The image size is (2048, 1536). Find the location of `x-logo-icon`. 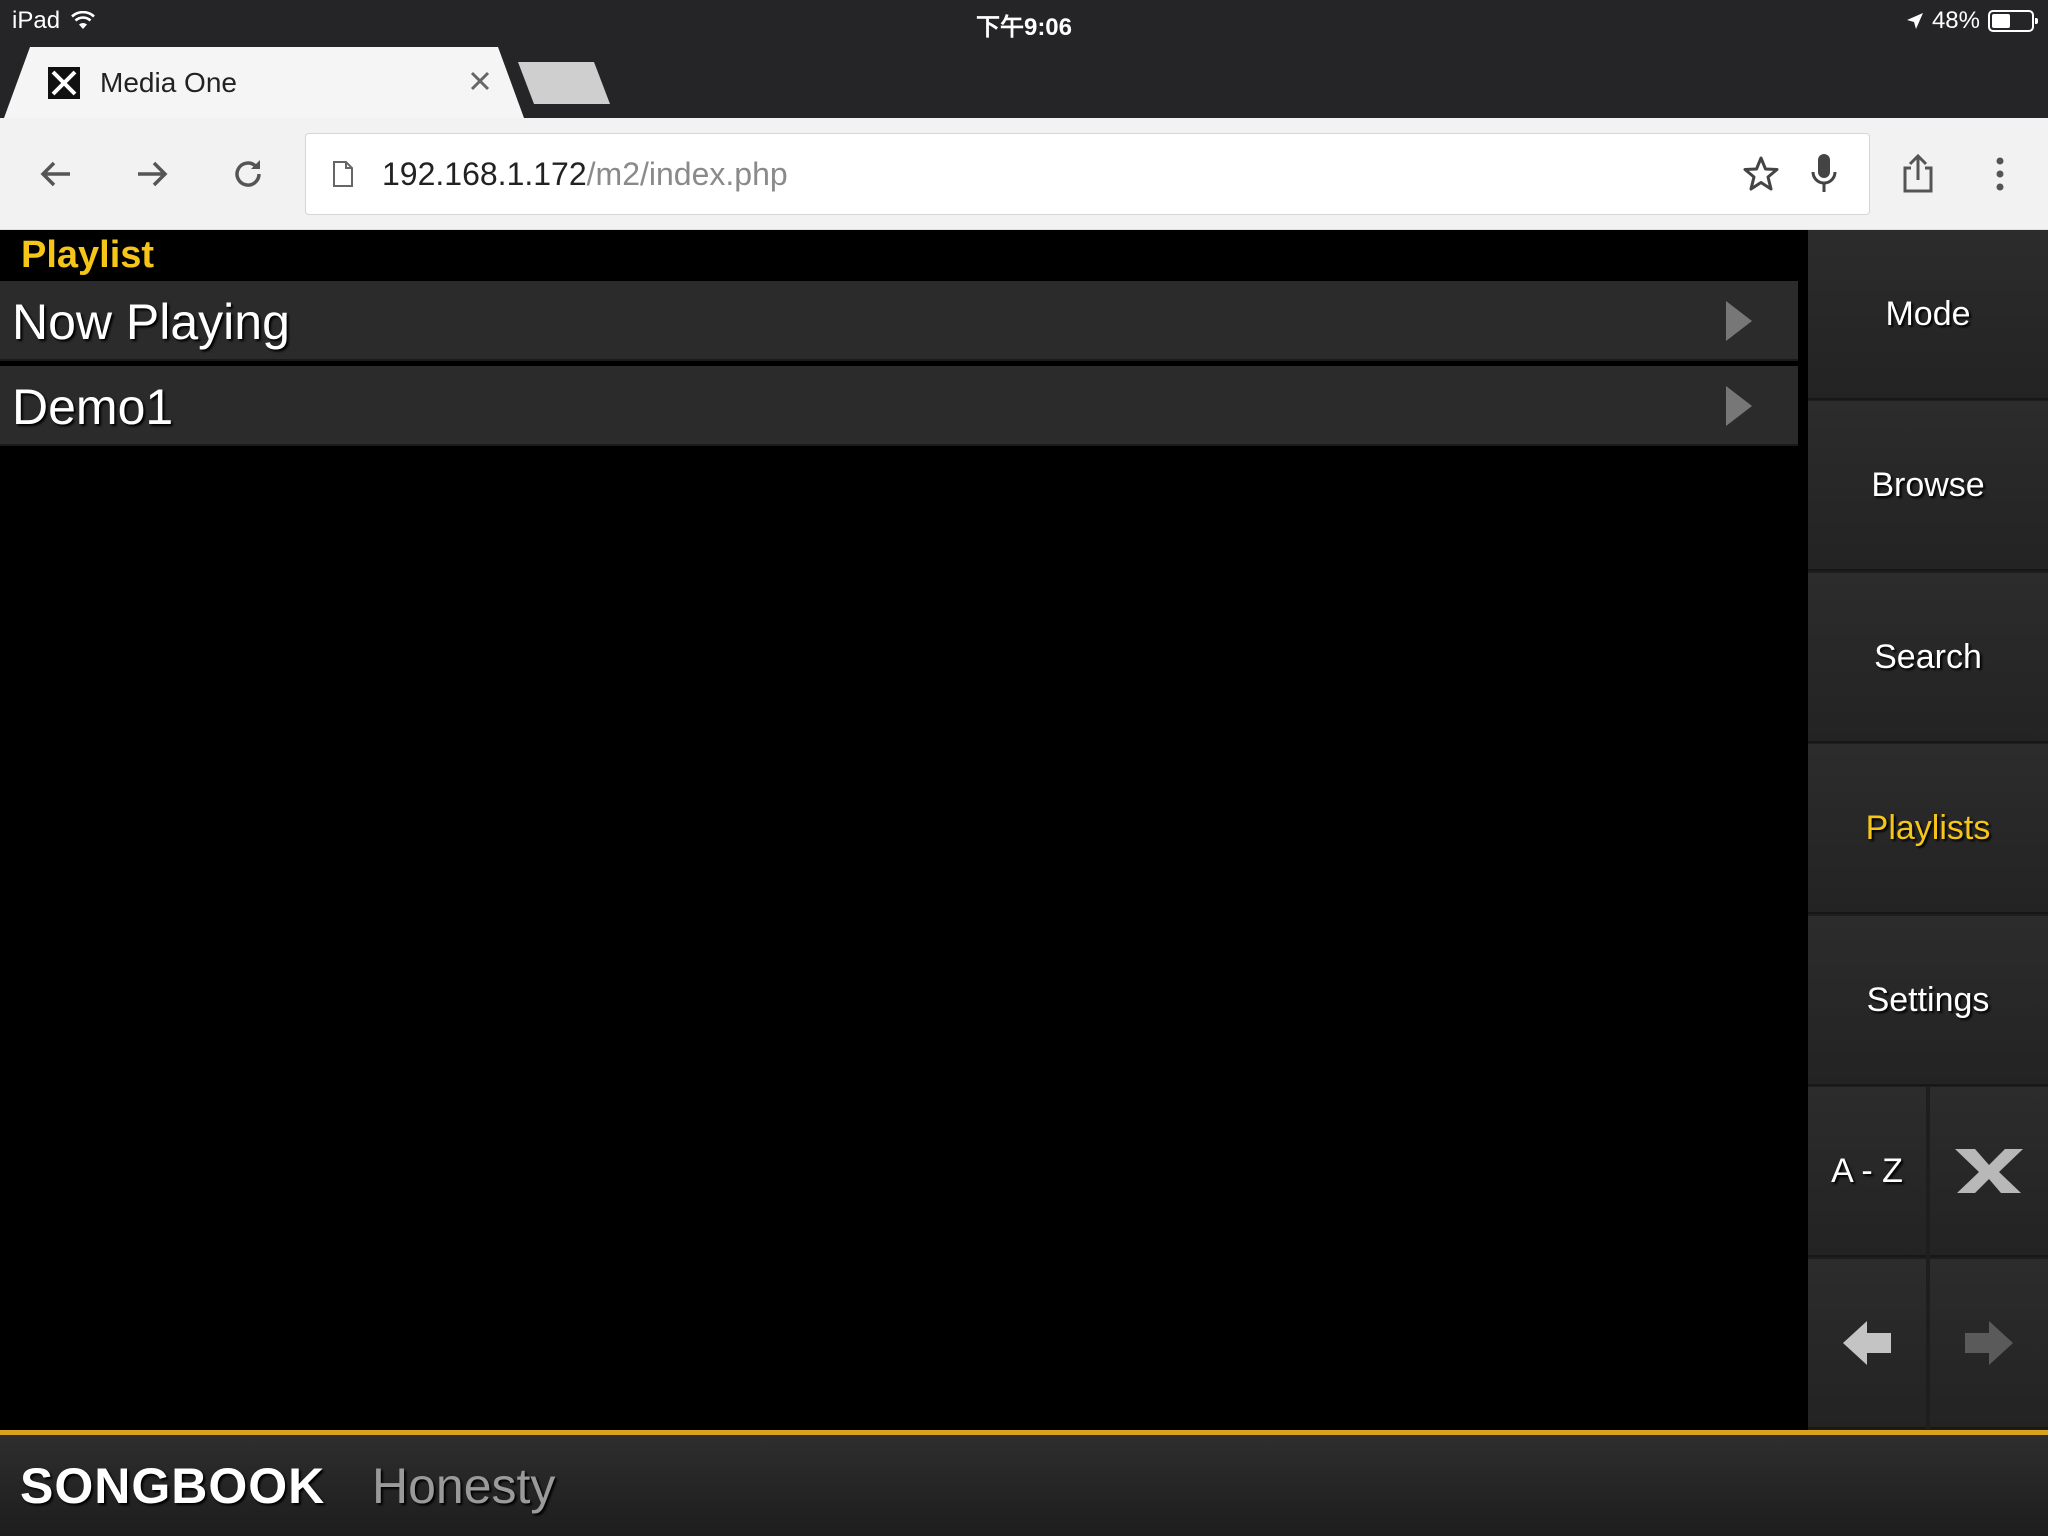

x-logo-icon is located at coordinates (1989, 1171).